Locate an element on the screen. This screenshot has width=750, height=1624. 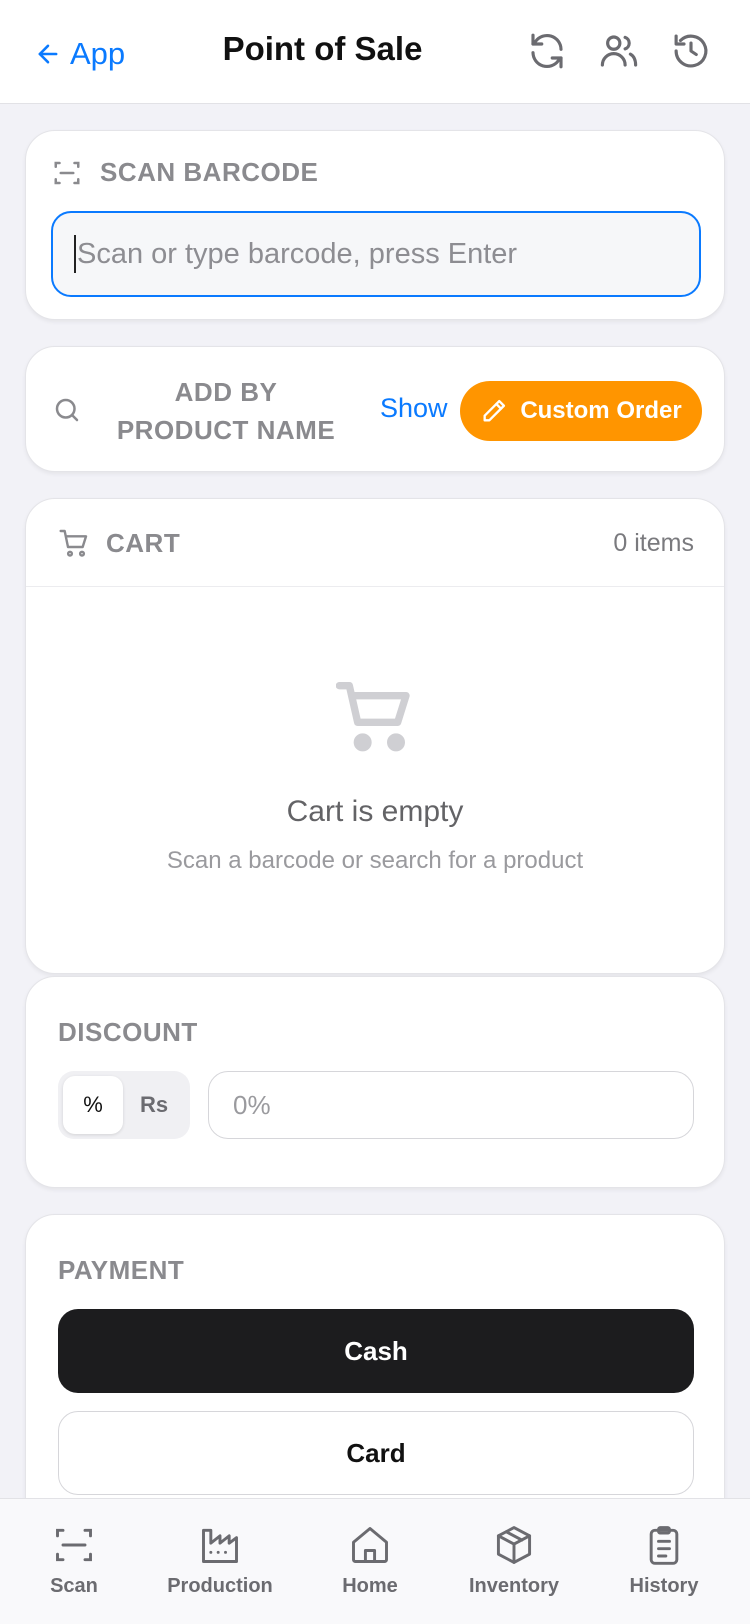
scan-header: SCAN BARCODE is located at coordinates (185, 172).